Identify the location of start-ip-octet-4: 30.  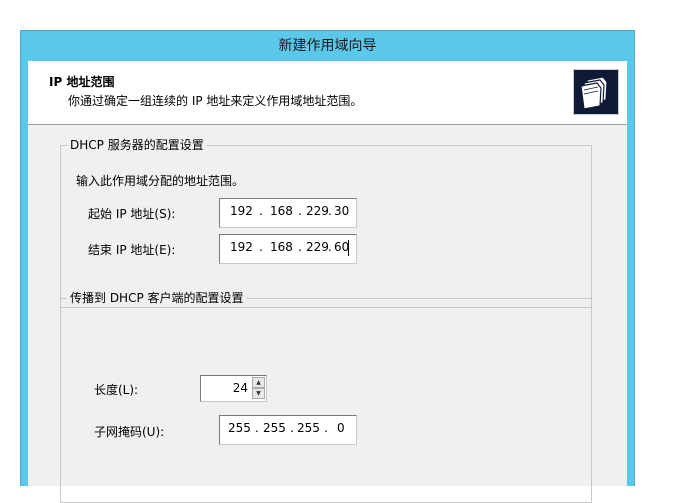
(341, 211).